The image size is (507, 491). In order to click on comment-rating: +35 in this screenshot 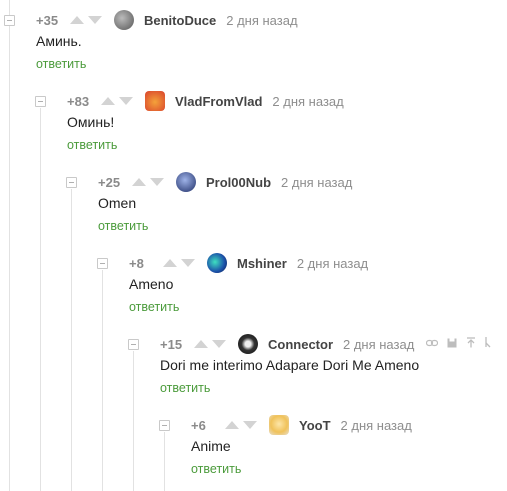, I will do `click(47, 20)`.